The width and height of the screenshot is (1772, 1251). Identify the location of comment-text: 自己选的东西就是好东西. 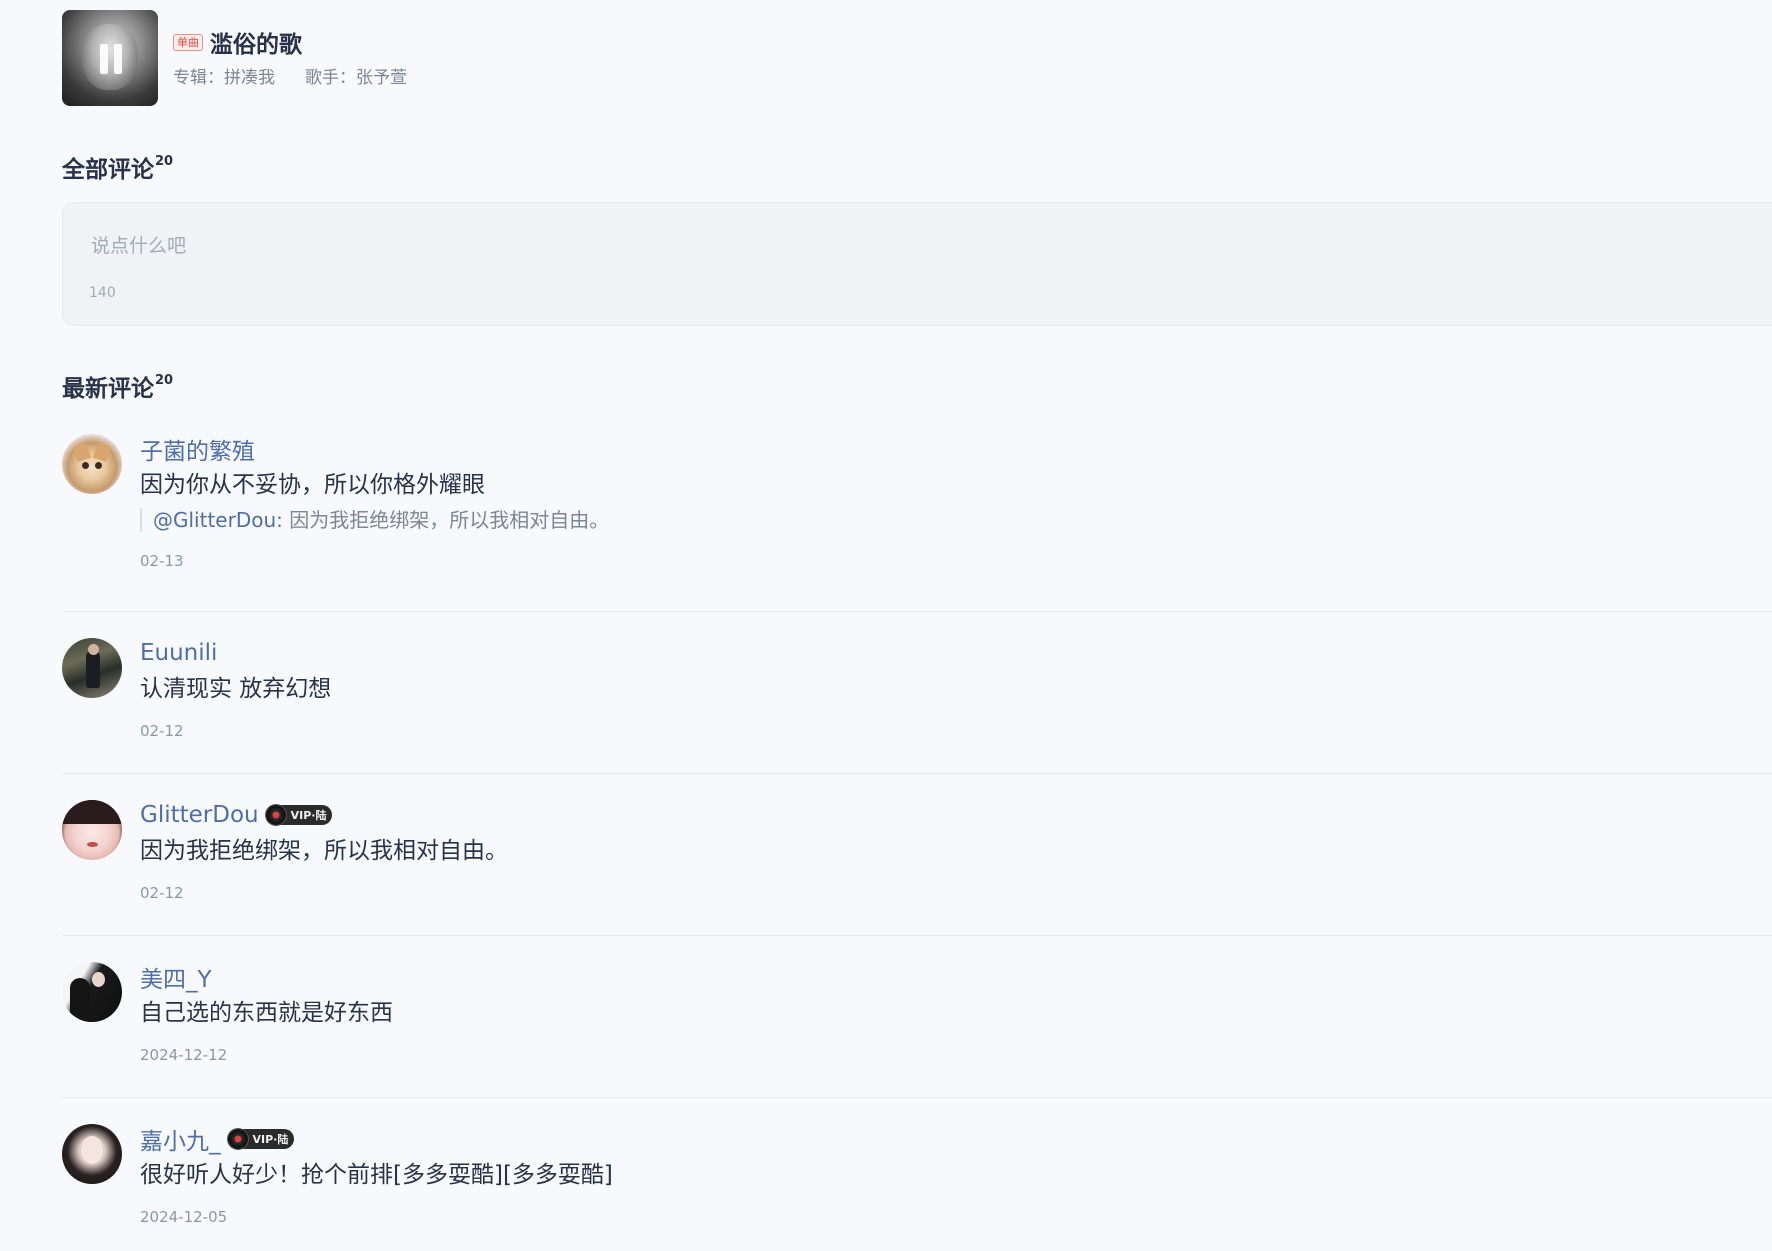
(266, 1013).